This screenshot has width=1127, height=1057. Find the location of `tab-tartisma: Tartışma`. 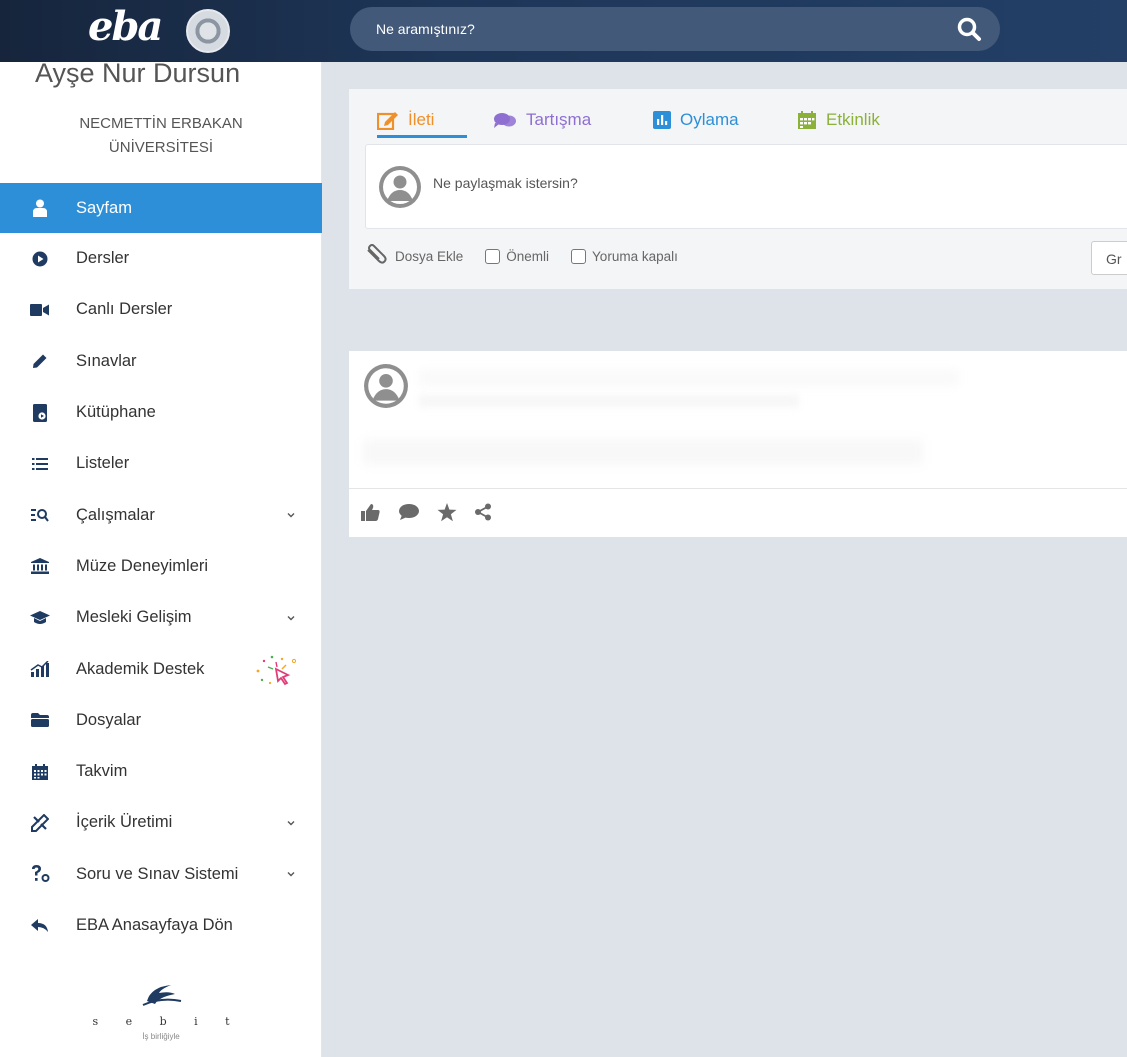

tab-tartisma: Tartışma is located at coordinates (542, 120).